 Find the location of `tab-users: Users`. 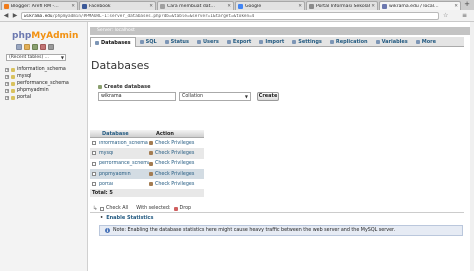

tab-users: Users is located at coordinates (208, 42).